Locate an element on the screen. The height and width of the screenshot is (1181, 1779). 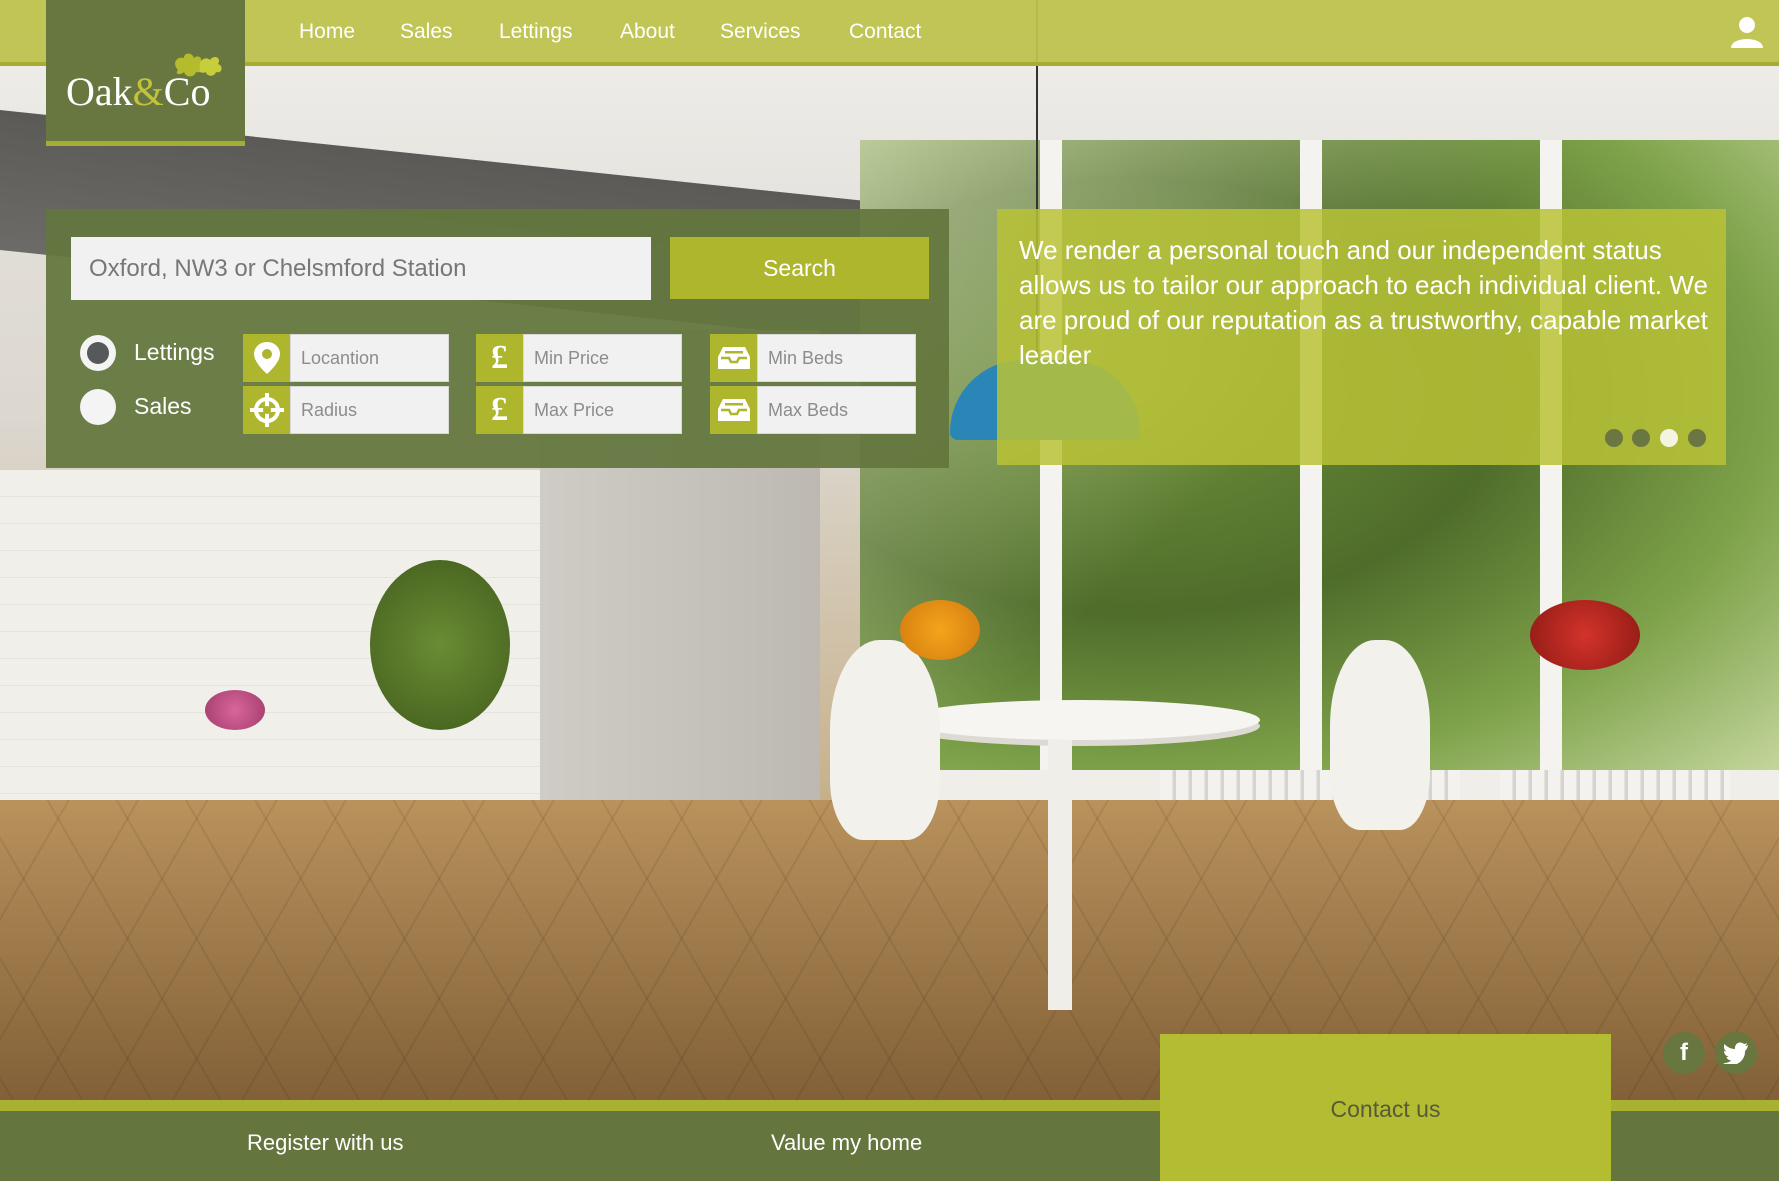
contact-us-button: Contact us is located at coordinates (1385, 1107).